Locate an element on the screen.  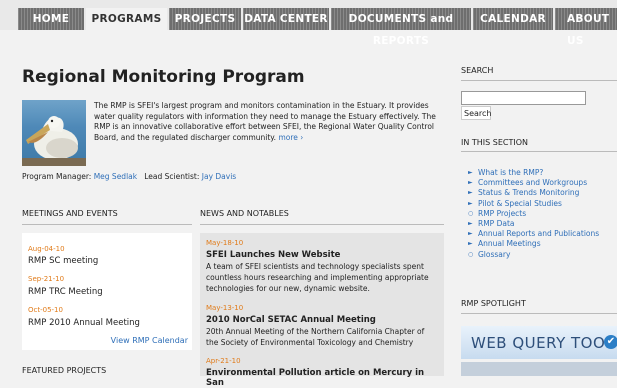
news-date: Apr-21-10 is located at coordinates (223, 361).